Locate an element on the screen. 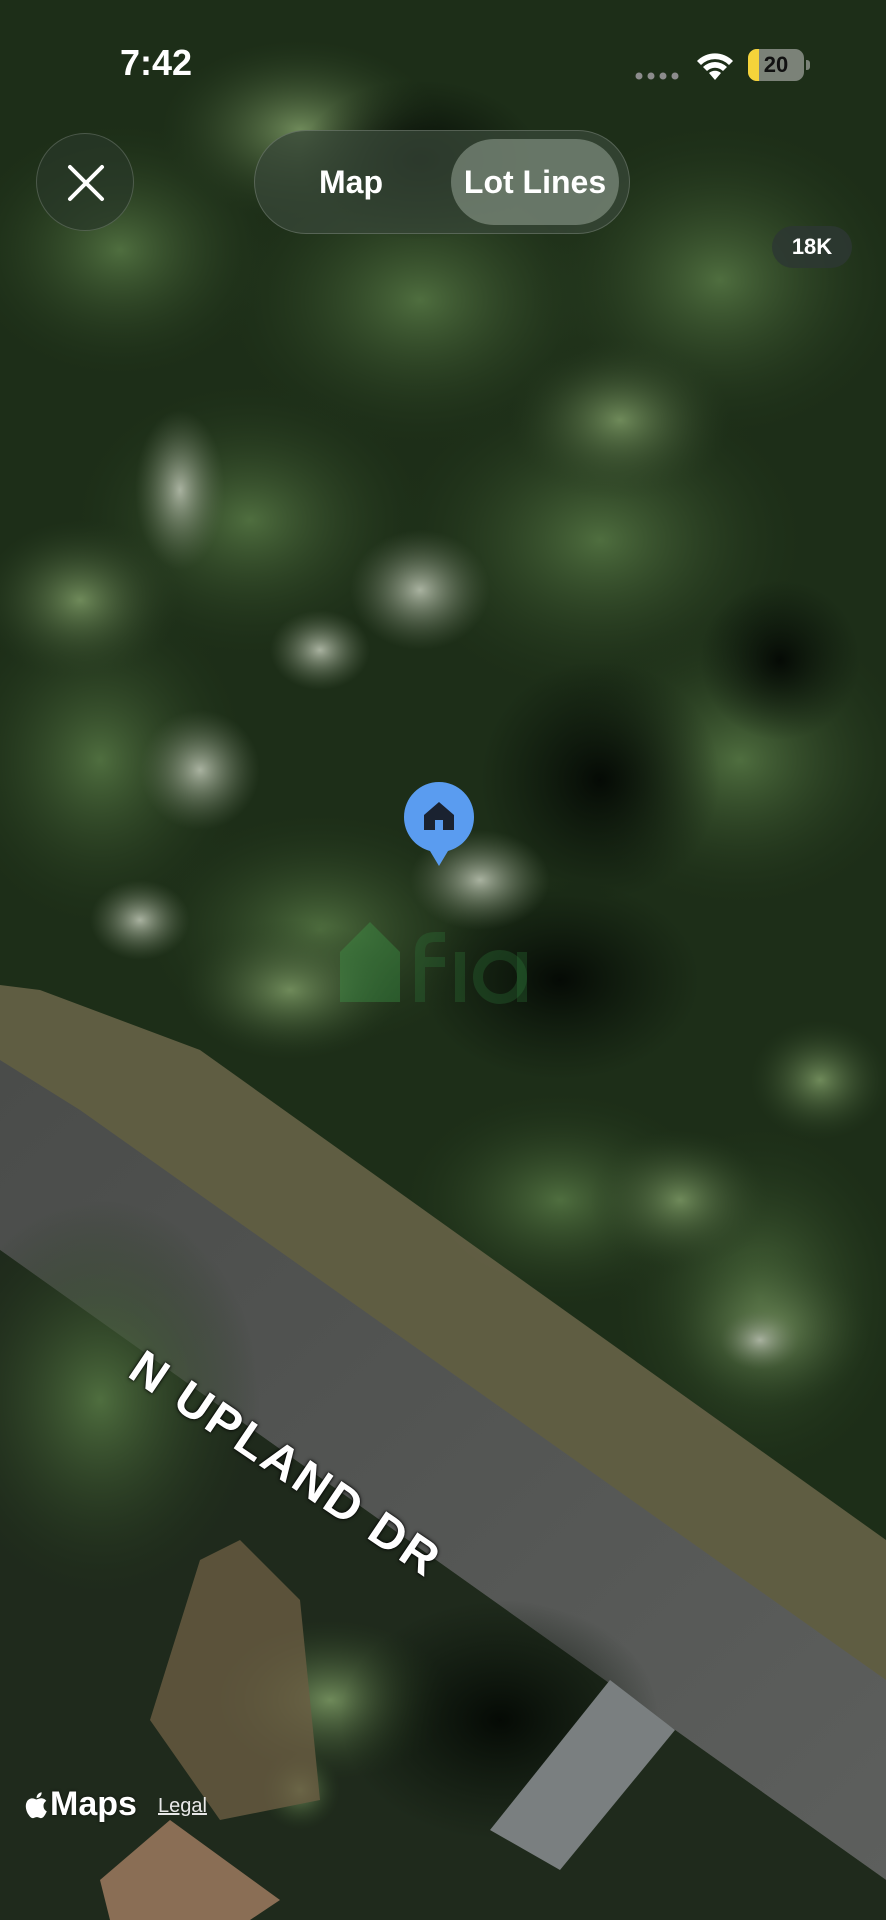  home-location-pin is located at coordinates (439, 824).